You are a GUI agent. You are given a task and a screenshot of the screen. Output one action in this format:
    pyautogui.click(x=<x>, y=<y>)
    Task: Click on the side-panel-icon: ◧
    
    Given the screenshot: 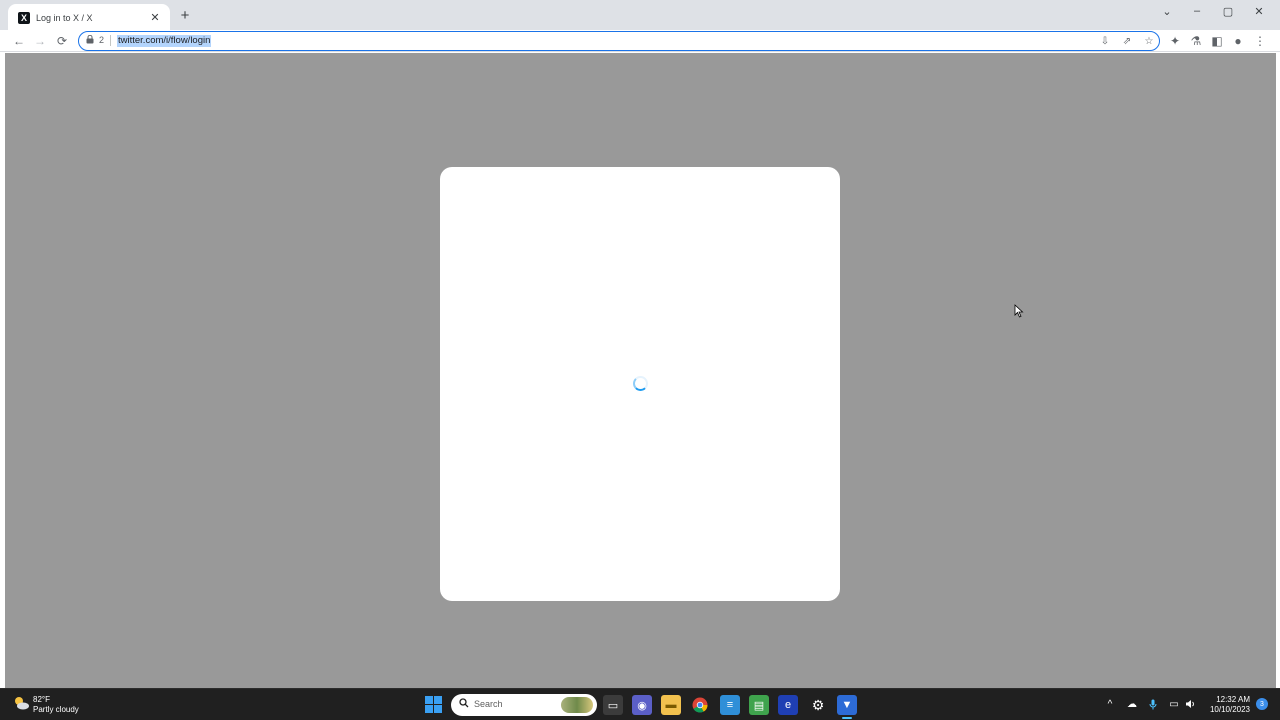 What is the action you would take?
    pyautogui.click(x=1217, y=41)
    